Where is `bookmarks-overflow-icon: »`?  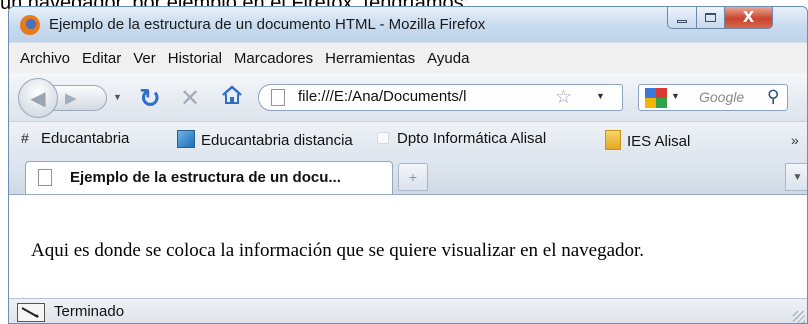
bookmarks-overflow-icon: » is located at coordinates (795, 140).